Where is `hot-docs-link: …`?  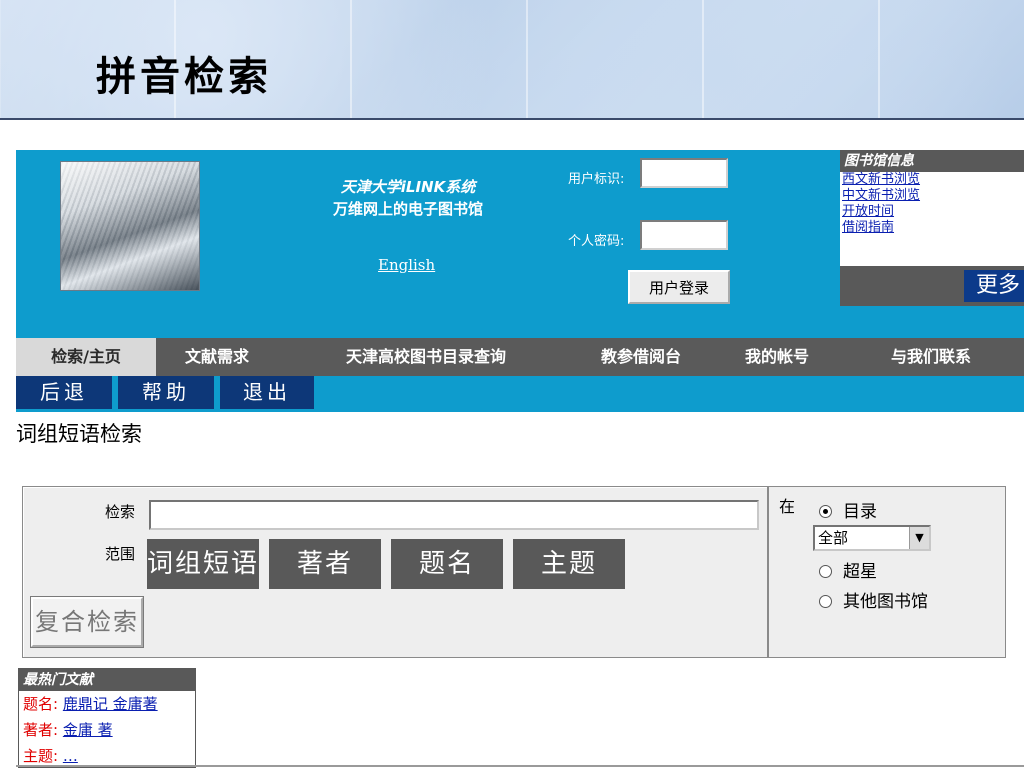
hot-docs-link: … is located at coordinates (70, 756).